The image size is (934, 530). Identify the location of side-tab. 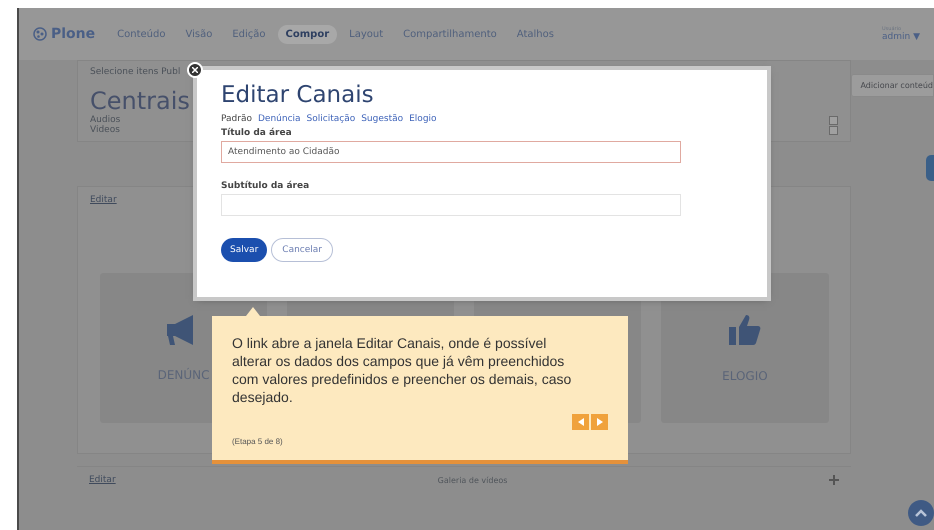
(930, 168).